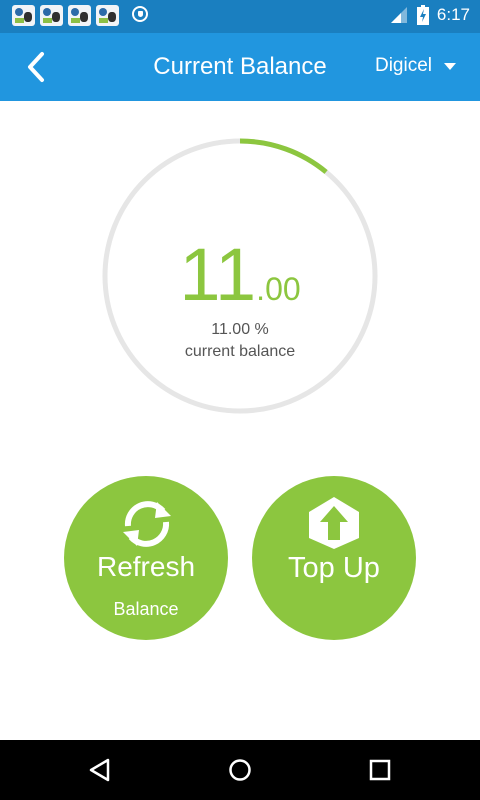 This screenshot has height=800, width=480. Describe the element at coordinates (240, 329) in the screenshot. I see `balance-percent: 11.00 %` at that location.